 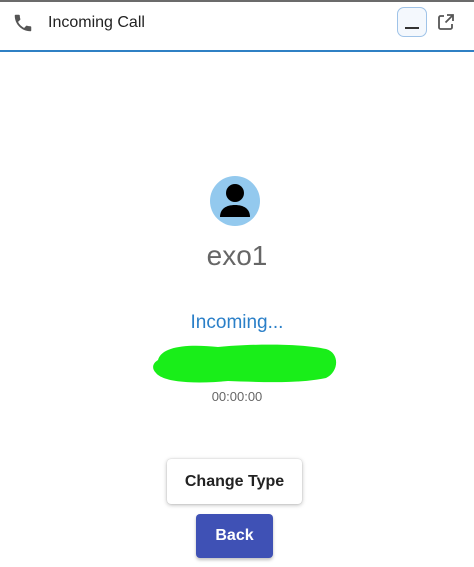 I want to click on user-icon, so click(x=235, y=200).